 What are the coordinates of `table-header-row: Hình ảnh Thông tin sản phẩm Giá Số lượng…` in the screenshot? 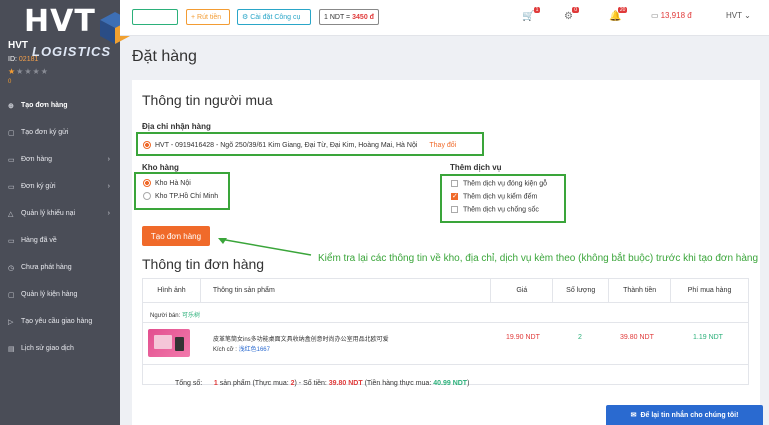 It's located at (445, 290).